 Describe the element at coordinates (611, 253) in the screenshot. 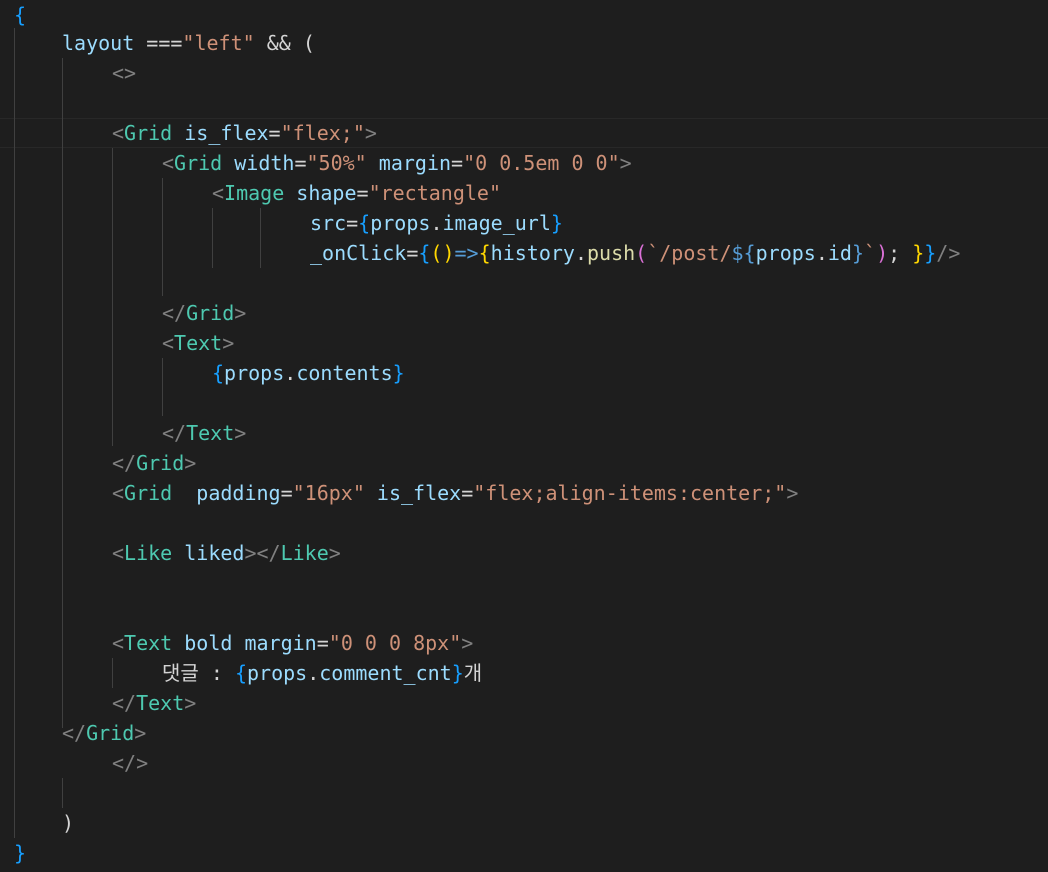

I see `code-token: push` at that location.